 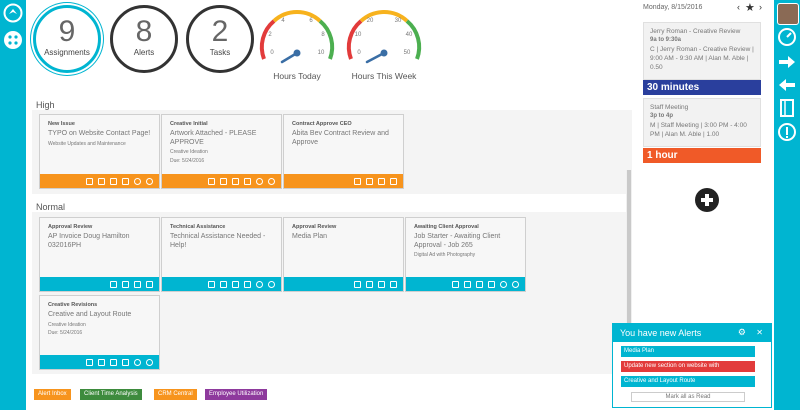 I want to click on event-duration: 30 minutes, so click(x=702, y=87).